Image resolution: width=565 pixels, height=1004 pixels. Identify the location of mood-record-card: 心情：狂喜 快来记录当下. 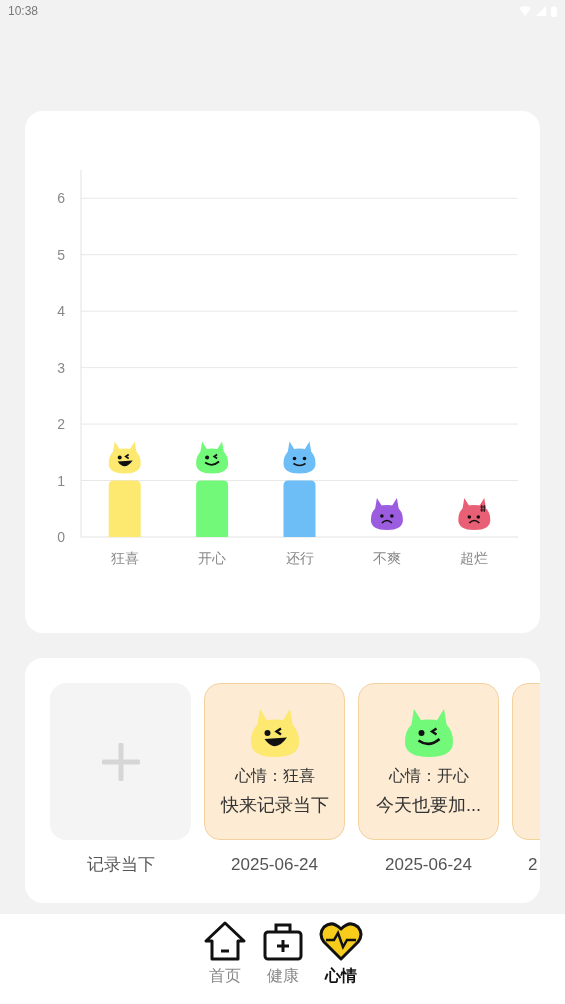
(274, 761).